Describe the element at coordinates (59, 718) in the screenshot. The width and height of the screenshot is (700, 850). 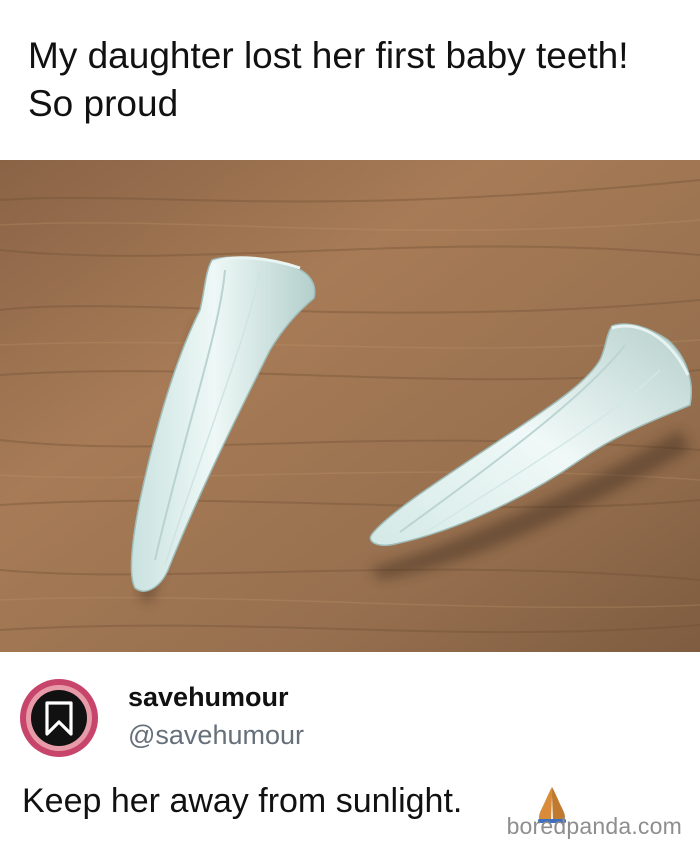
I see `avatar` at that location.